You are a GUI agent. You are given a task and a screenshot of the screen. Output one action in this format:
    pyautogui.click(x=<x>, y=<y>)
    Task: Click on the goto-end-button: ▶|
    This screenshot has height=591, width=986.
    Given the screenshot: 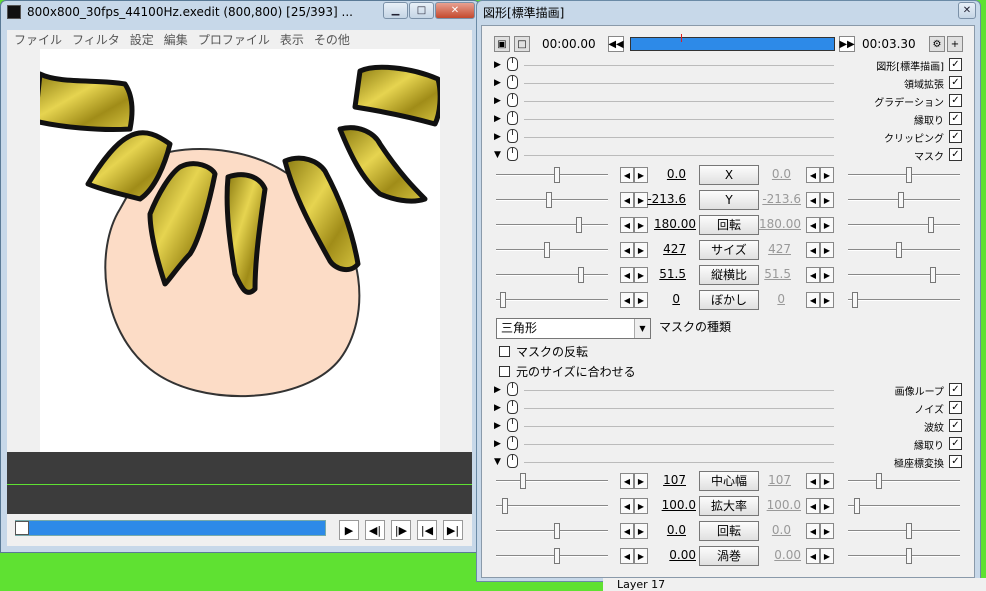 What is the action you would take?
    pyautogui.click(x=453, y=530)
    